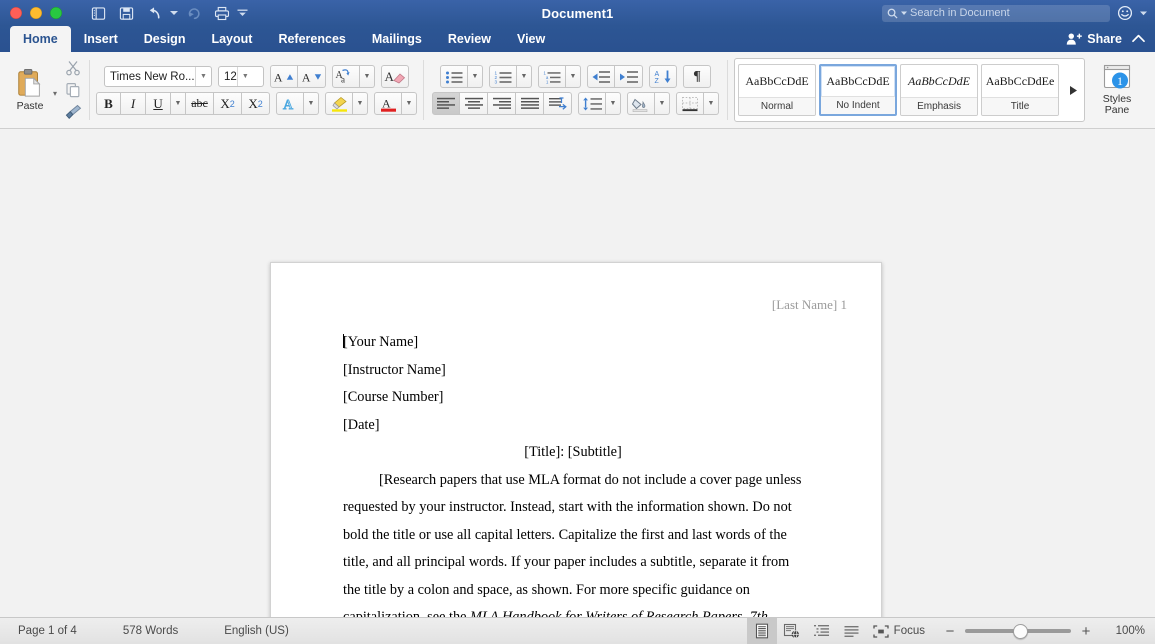 The width and height of the screenshot is (1155, 644). Describe the element at coordinates (950, 631) in the screenshot. I see `zoom-out-button: −` at that location.